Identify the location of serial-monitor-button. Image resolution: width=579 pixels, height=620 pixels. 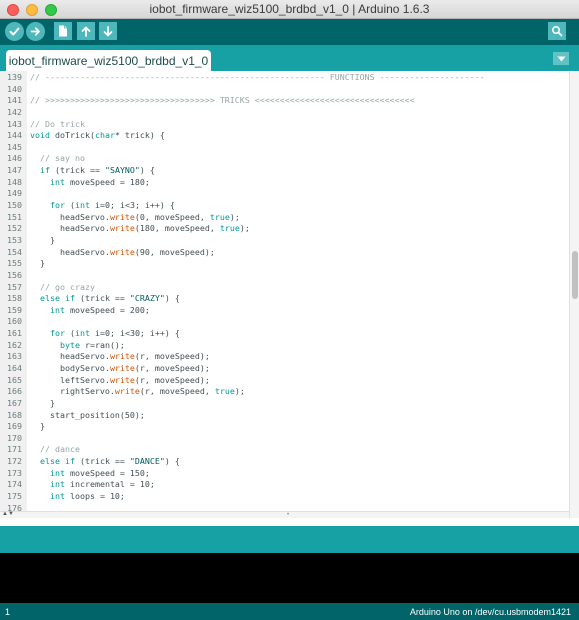
(557, 31).